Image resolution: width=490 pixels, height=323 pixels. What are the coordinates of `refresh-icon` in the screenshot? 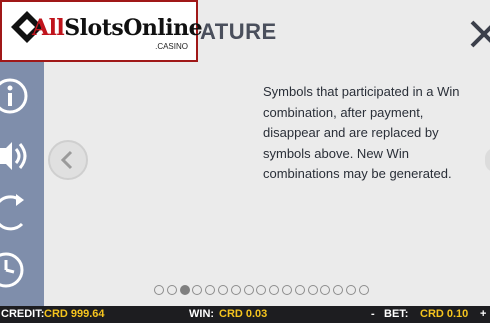 It's located at (12, 212).